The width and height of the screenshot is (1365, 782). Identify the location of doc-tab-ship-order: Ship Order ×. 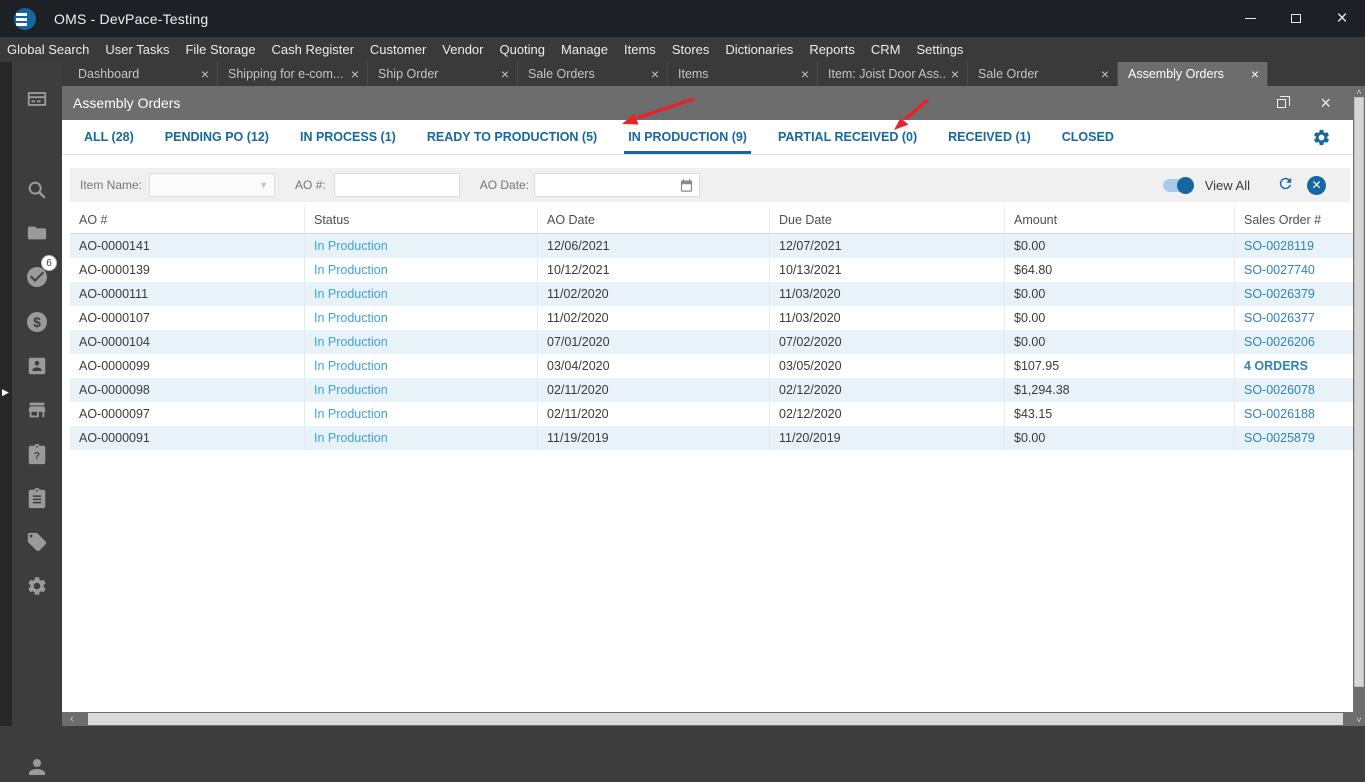
(443, 74).